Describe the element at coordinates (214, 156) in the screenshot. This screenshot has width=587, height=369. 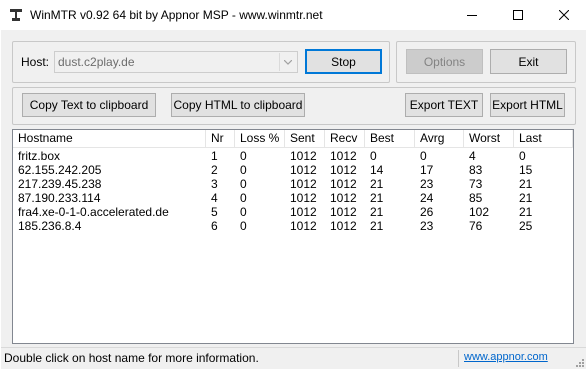
I see `cell-nr: 1` at that location.